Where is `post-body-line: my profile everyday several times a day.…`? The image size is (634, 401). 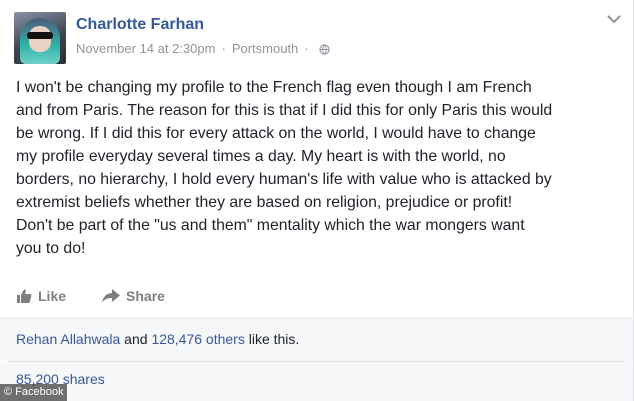
post-body-line: my profile everyday several times a day.… is located at coordinates (261, 156).